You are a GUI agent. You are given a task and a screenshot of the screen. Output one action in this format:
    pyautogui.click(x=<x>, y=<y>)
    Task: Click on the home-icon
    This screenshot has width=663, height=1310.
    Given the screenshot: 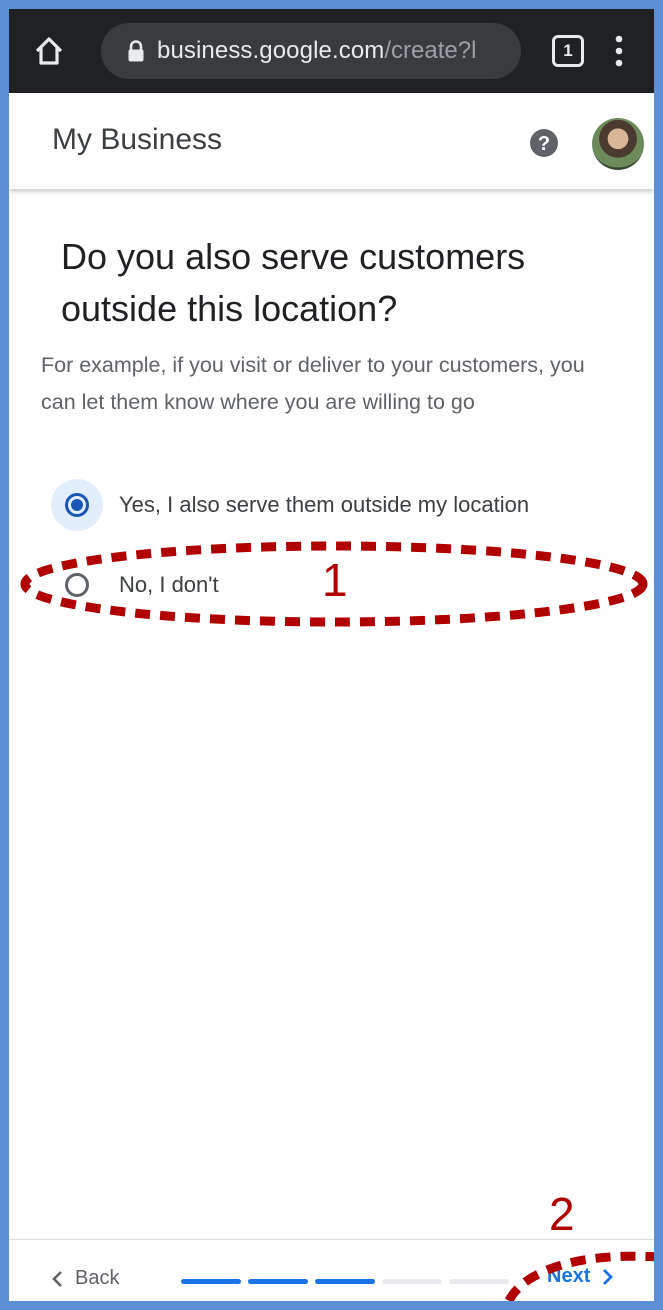 What is the action you would take?
    pyautogui.click(x=49, y=51)
    